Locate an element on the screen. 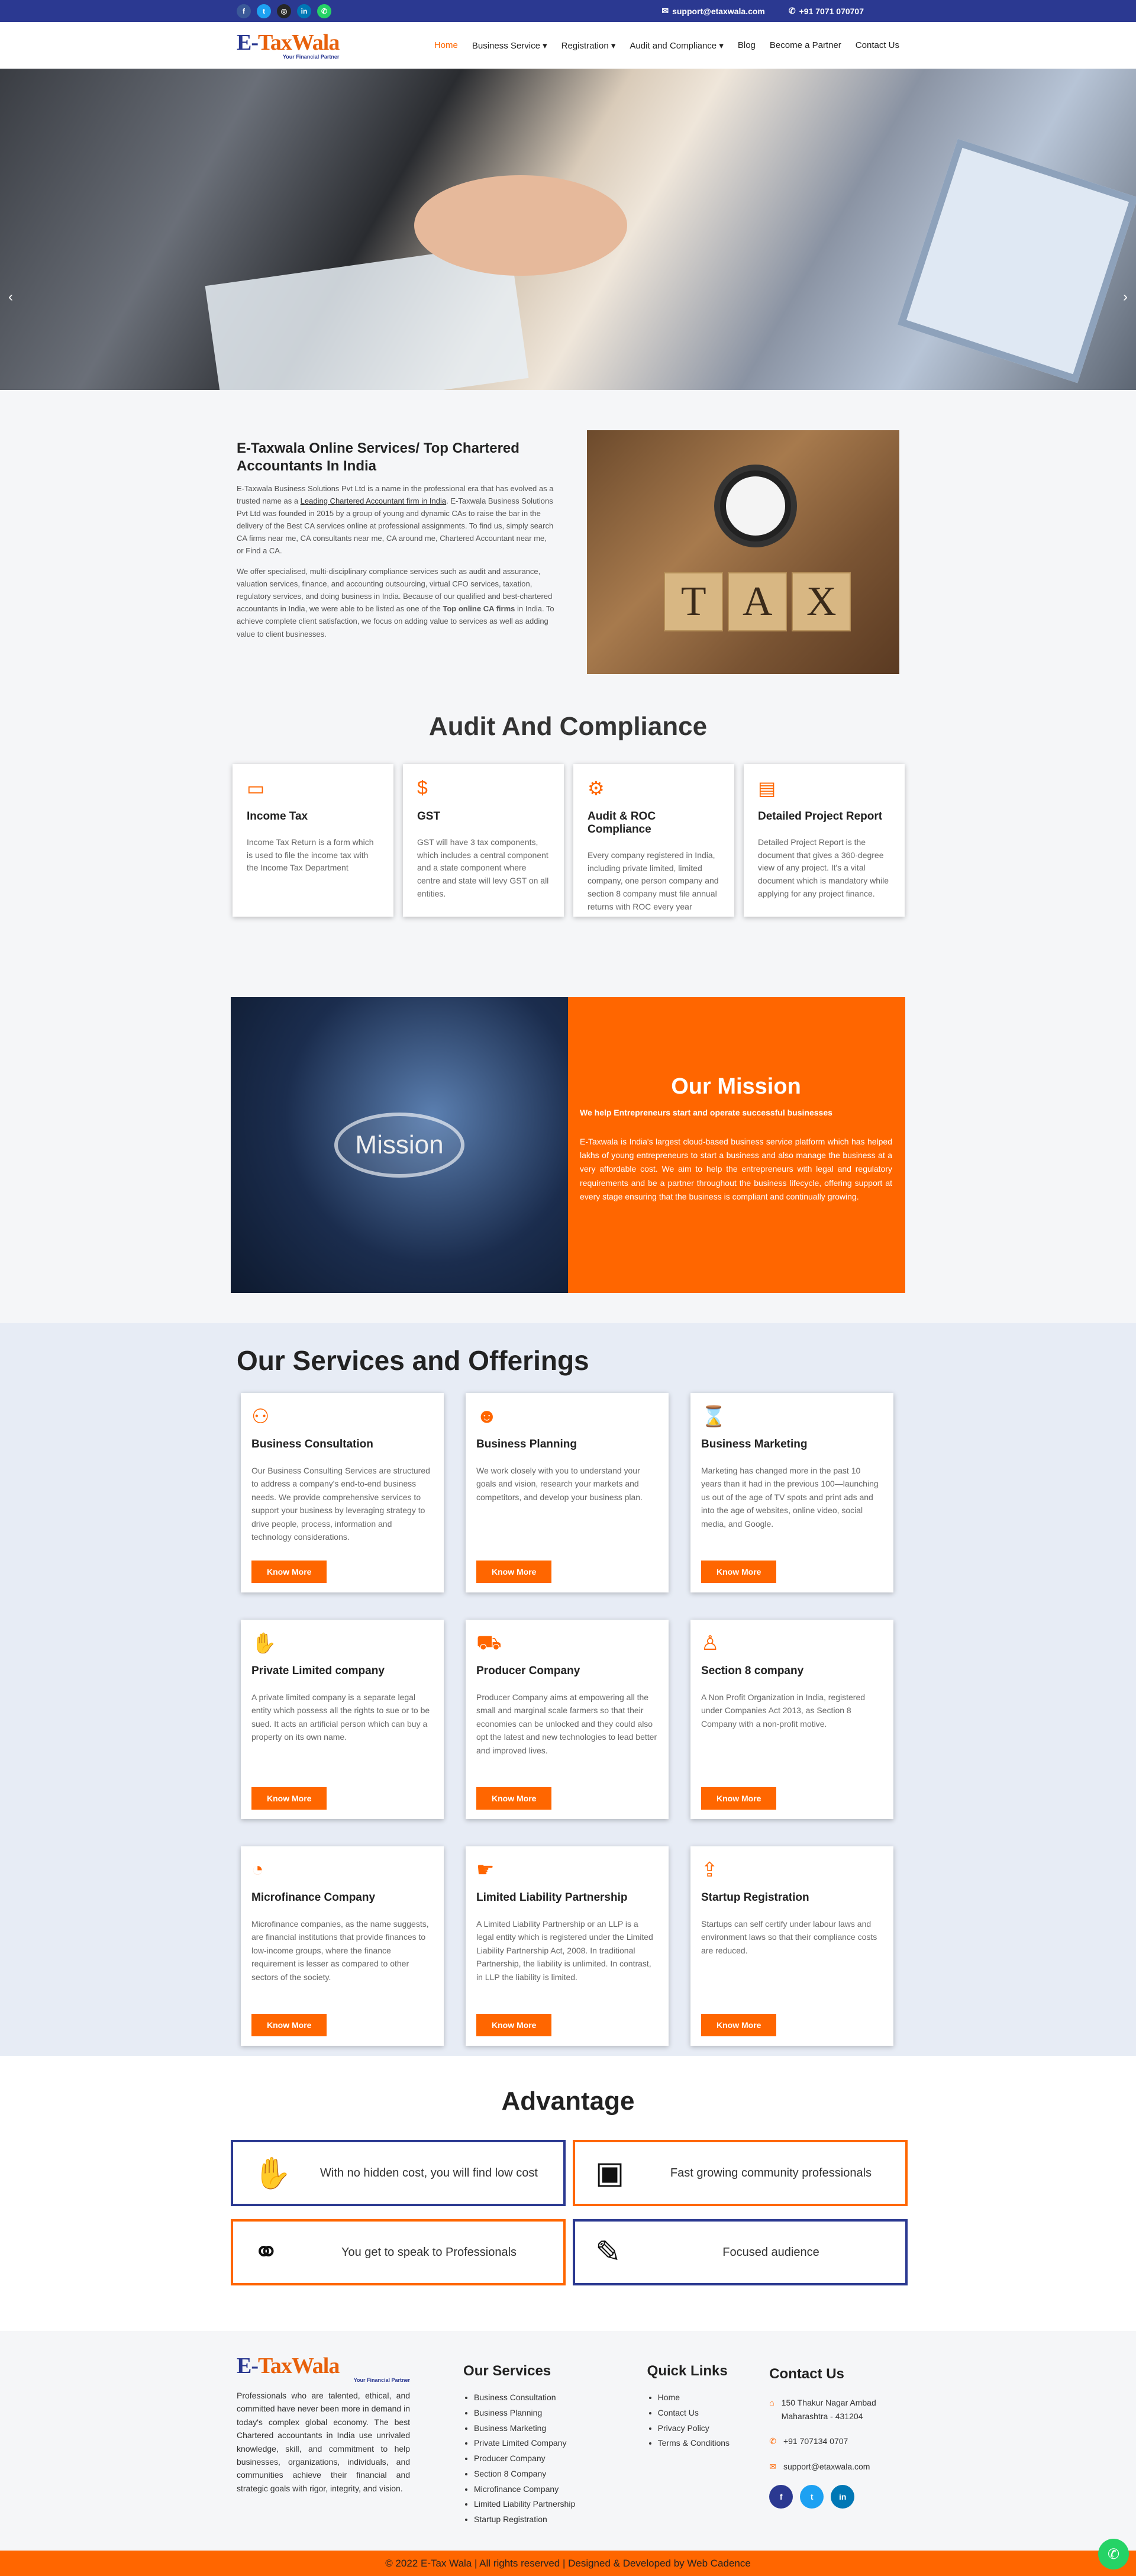 This screenshot has width=1136, height=2576. footer-email: support@etaxwala.com is located at coordinates (826, 2466).